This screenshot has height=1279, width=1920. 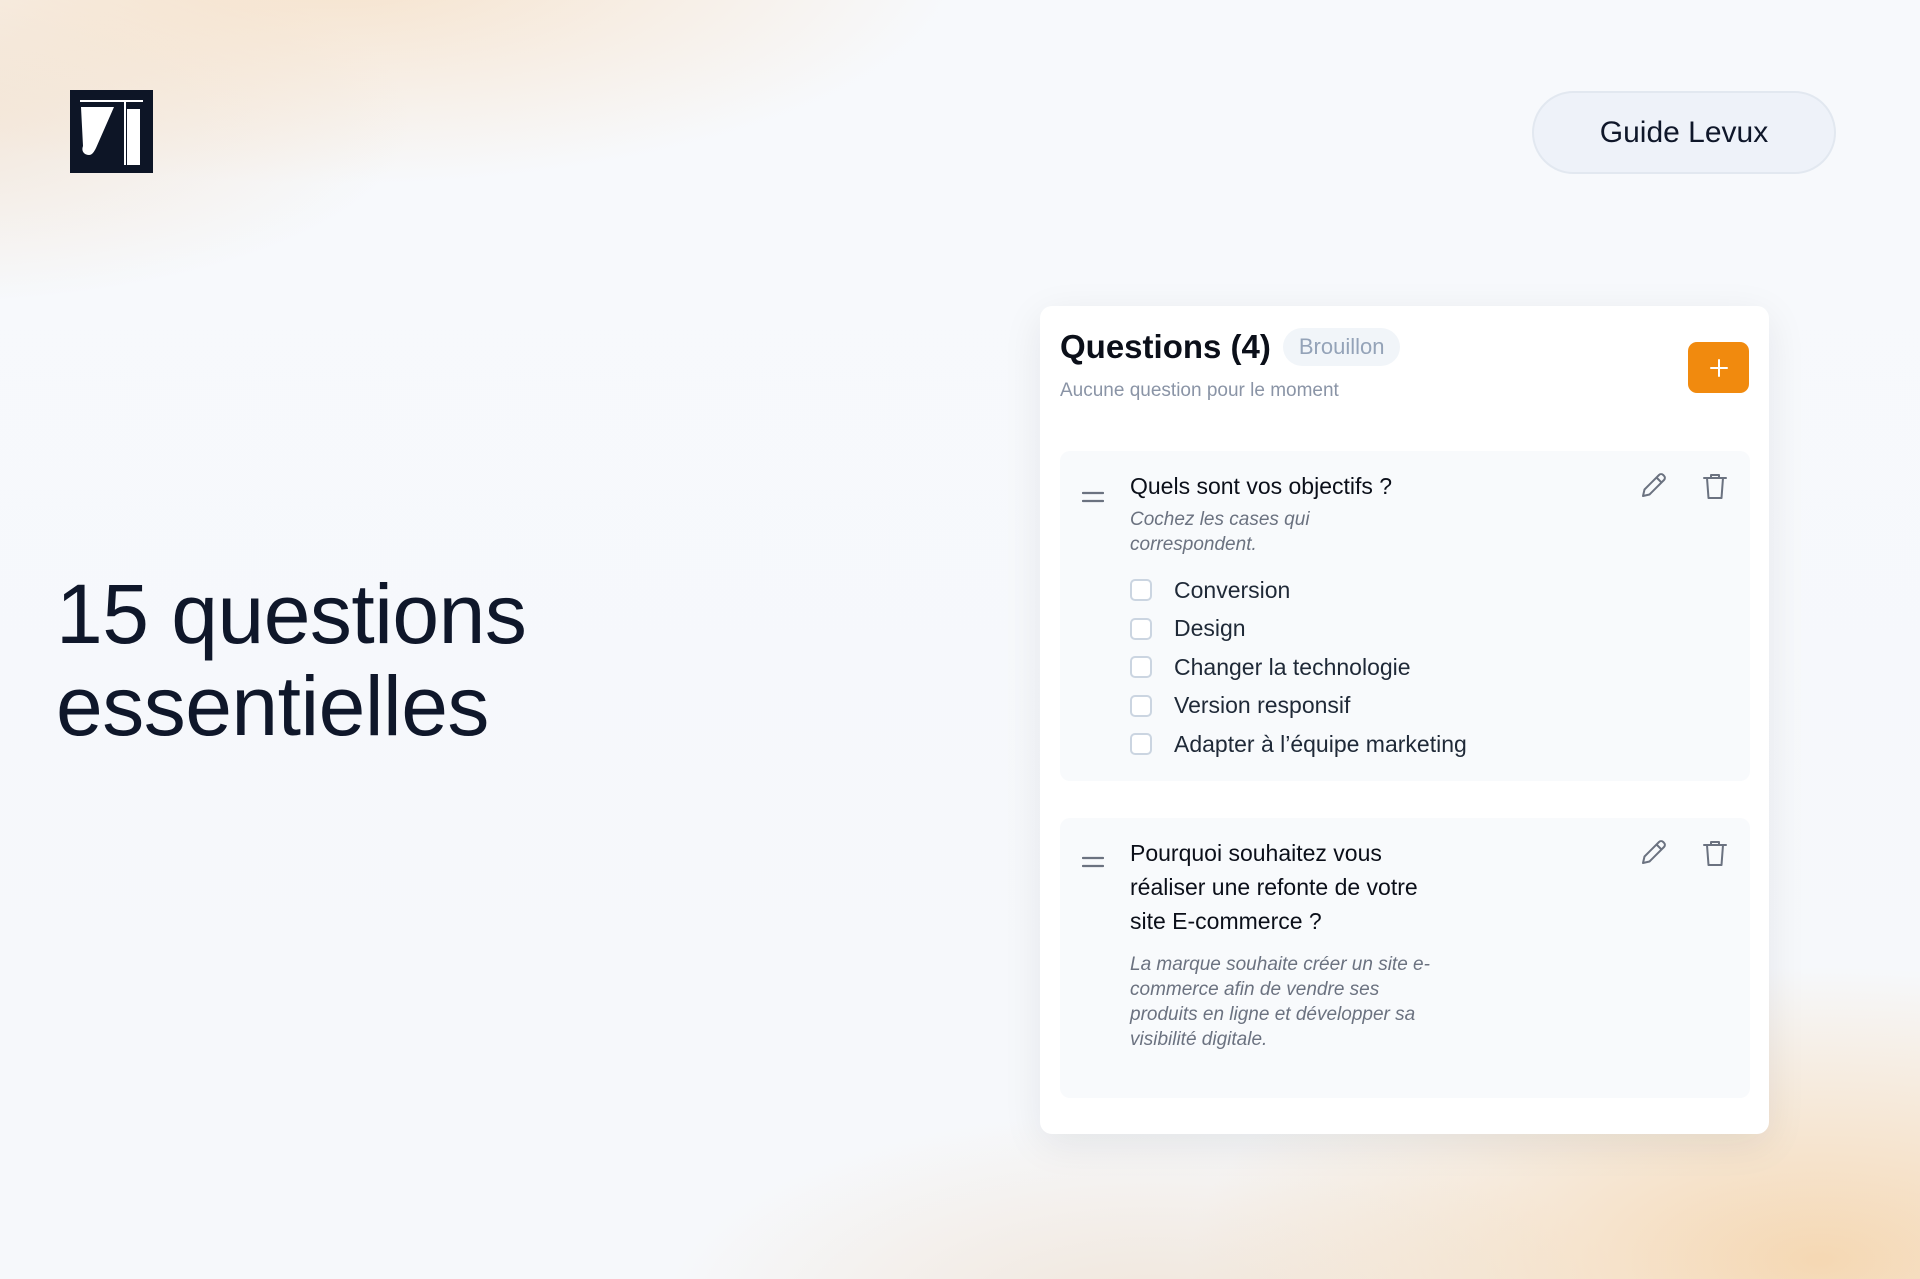 I want to click on levux-logo-icon, so click(x=111, y=131).